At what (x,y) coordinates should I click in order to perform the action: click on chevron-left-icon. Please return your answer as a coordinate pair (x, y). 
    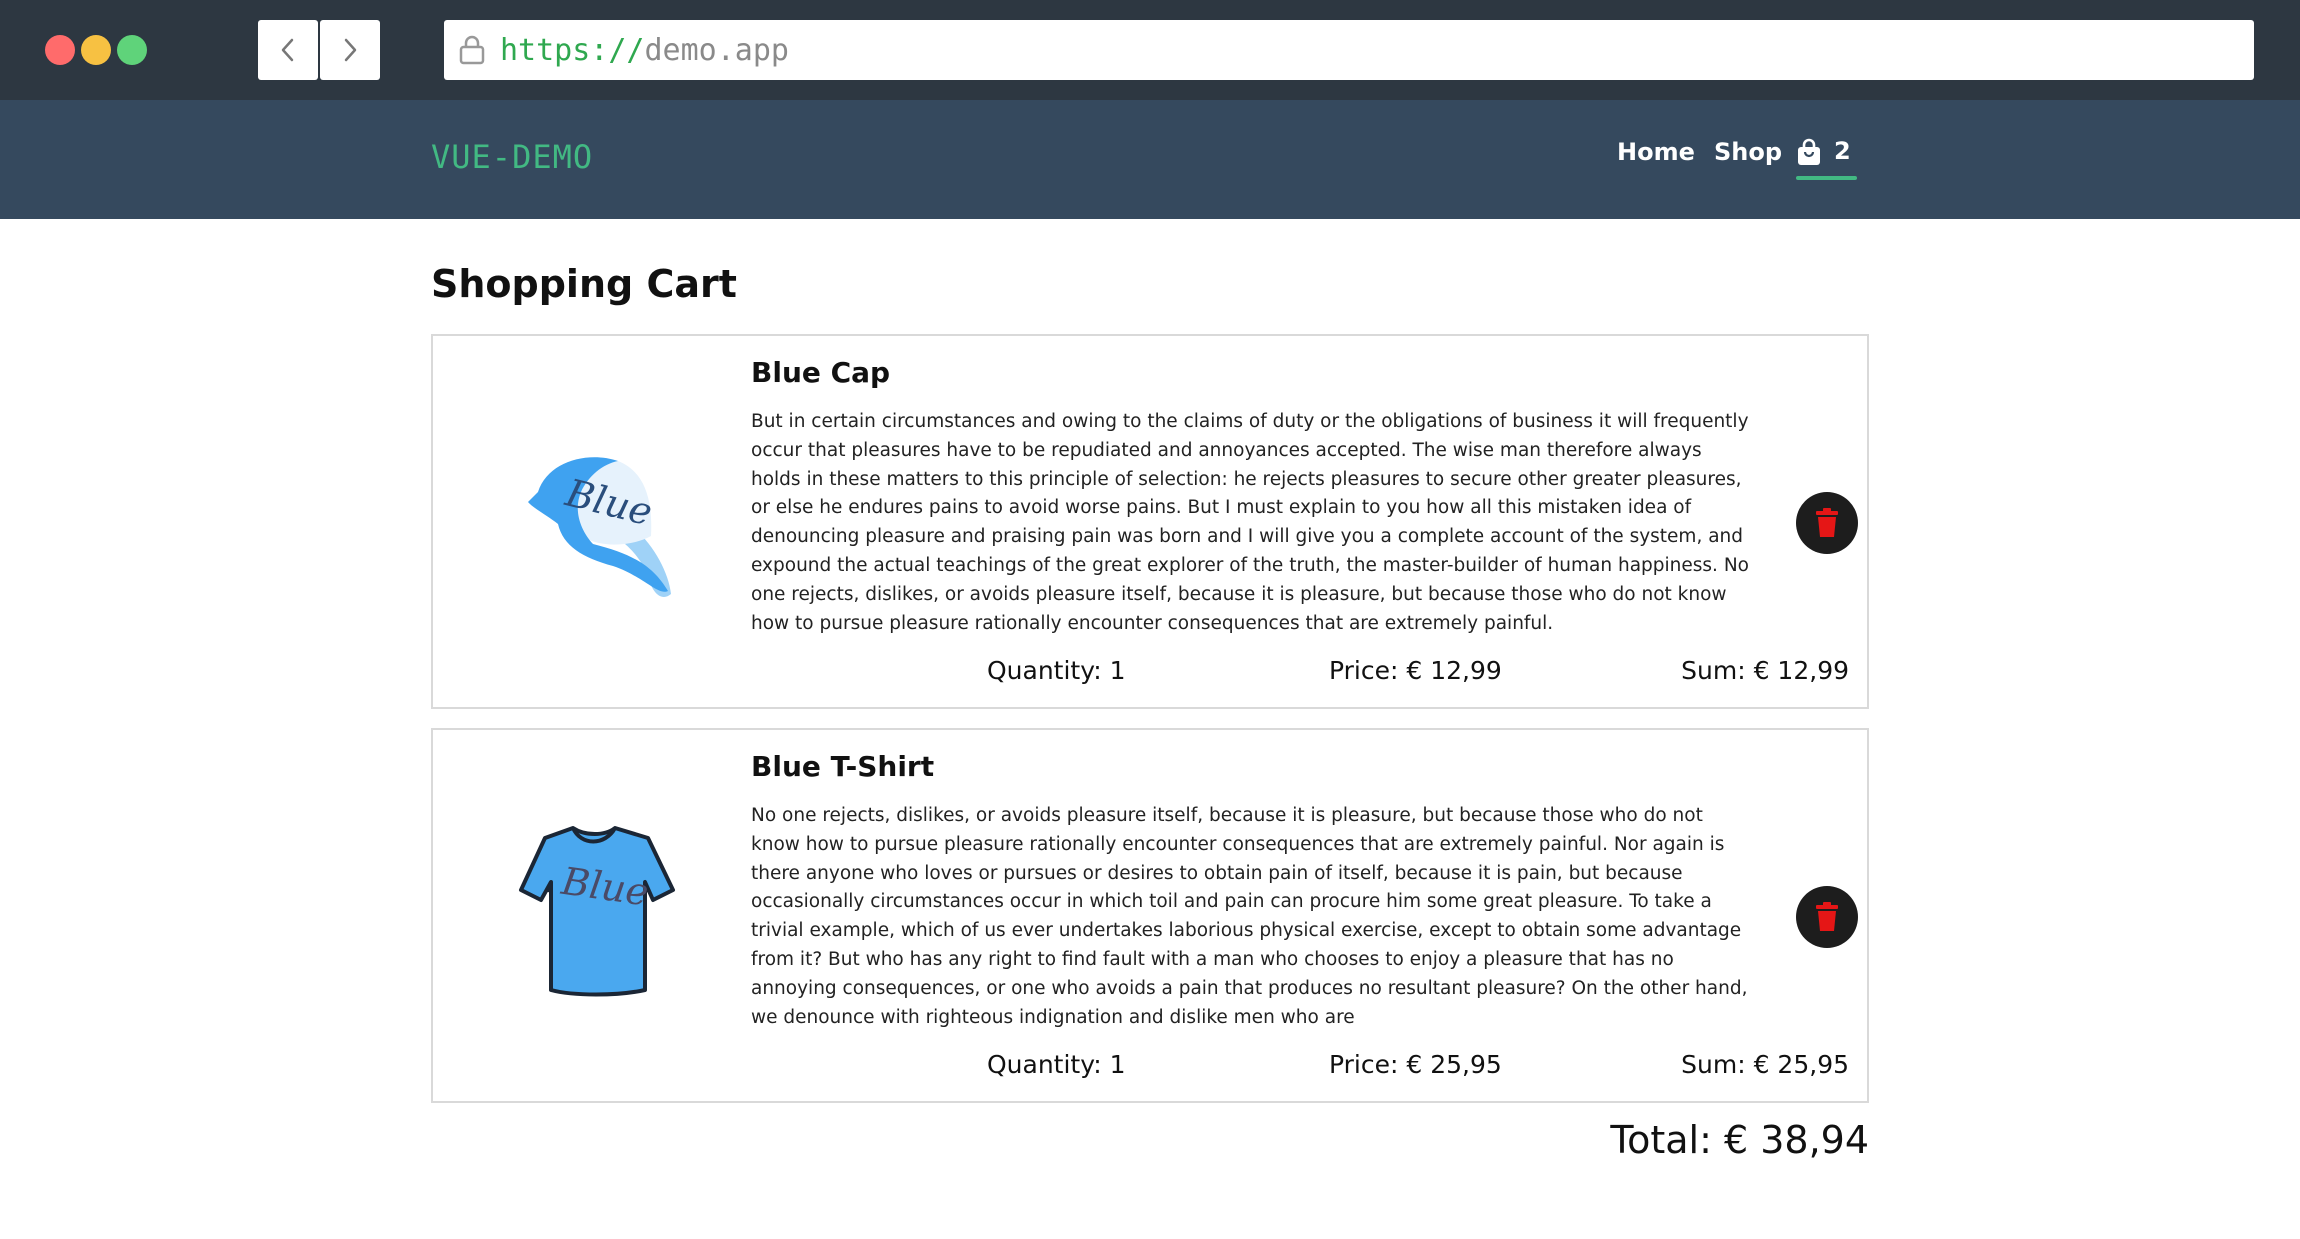
    Looking at the image, I should click on (287, 50).